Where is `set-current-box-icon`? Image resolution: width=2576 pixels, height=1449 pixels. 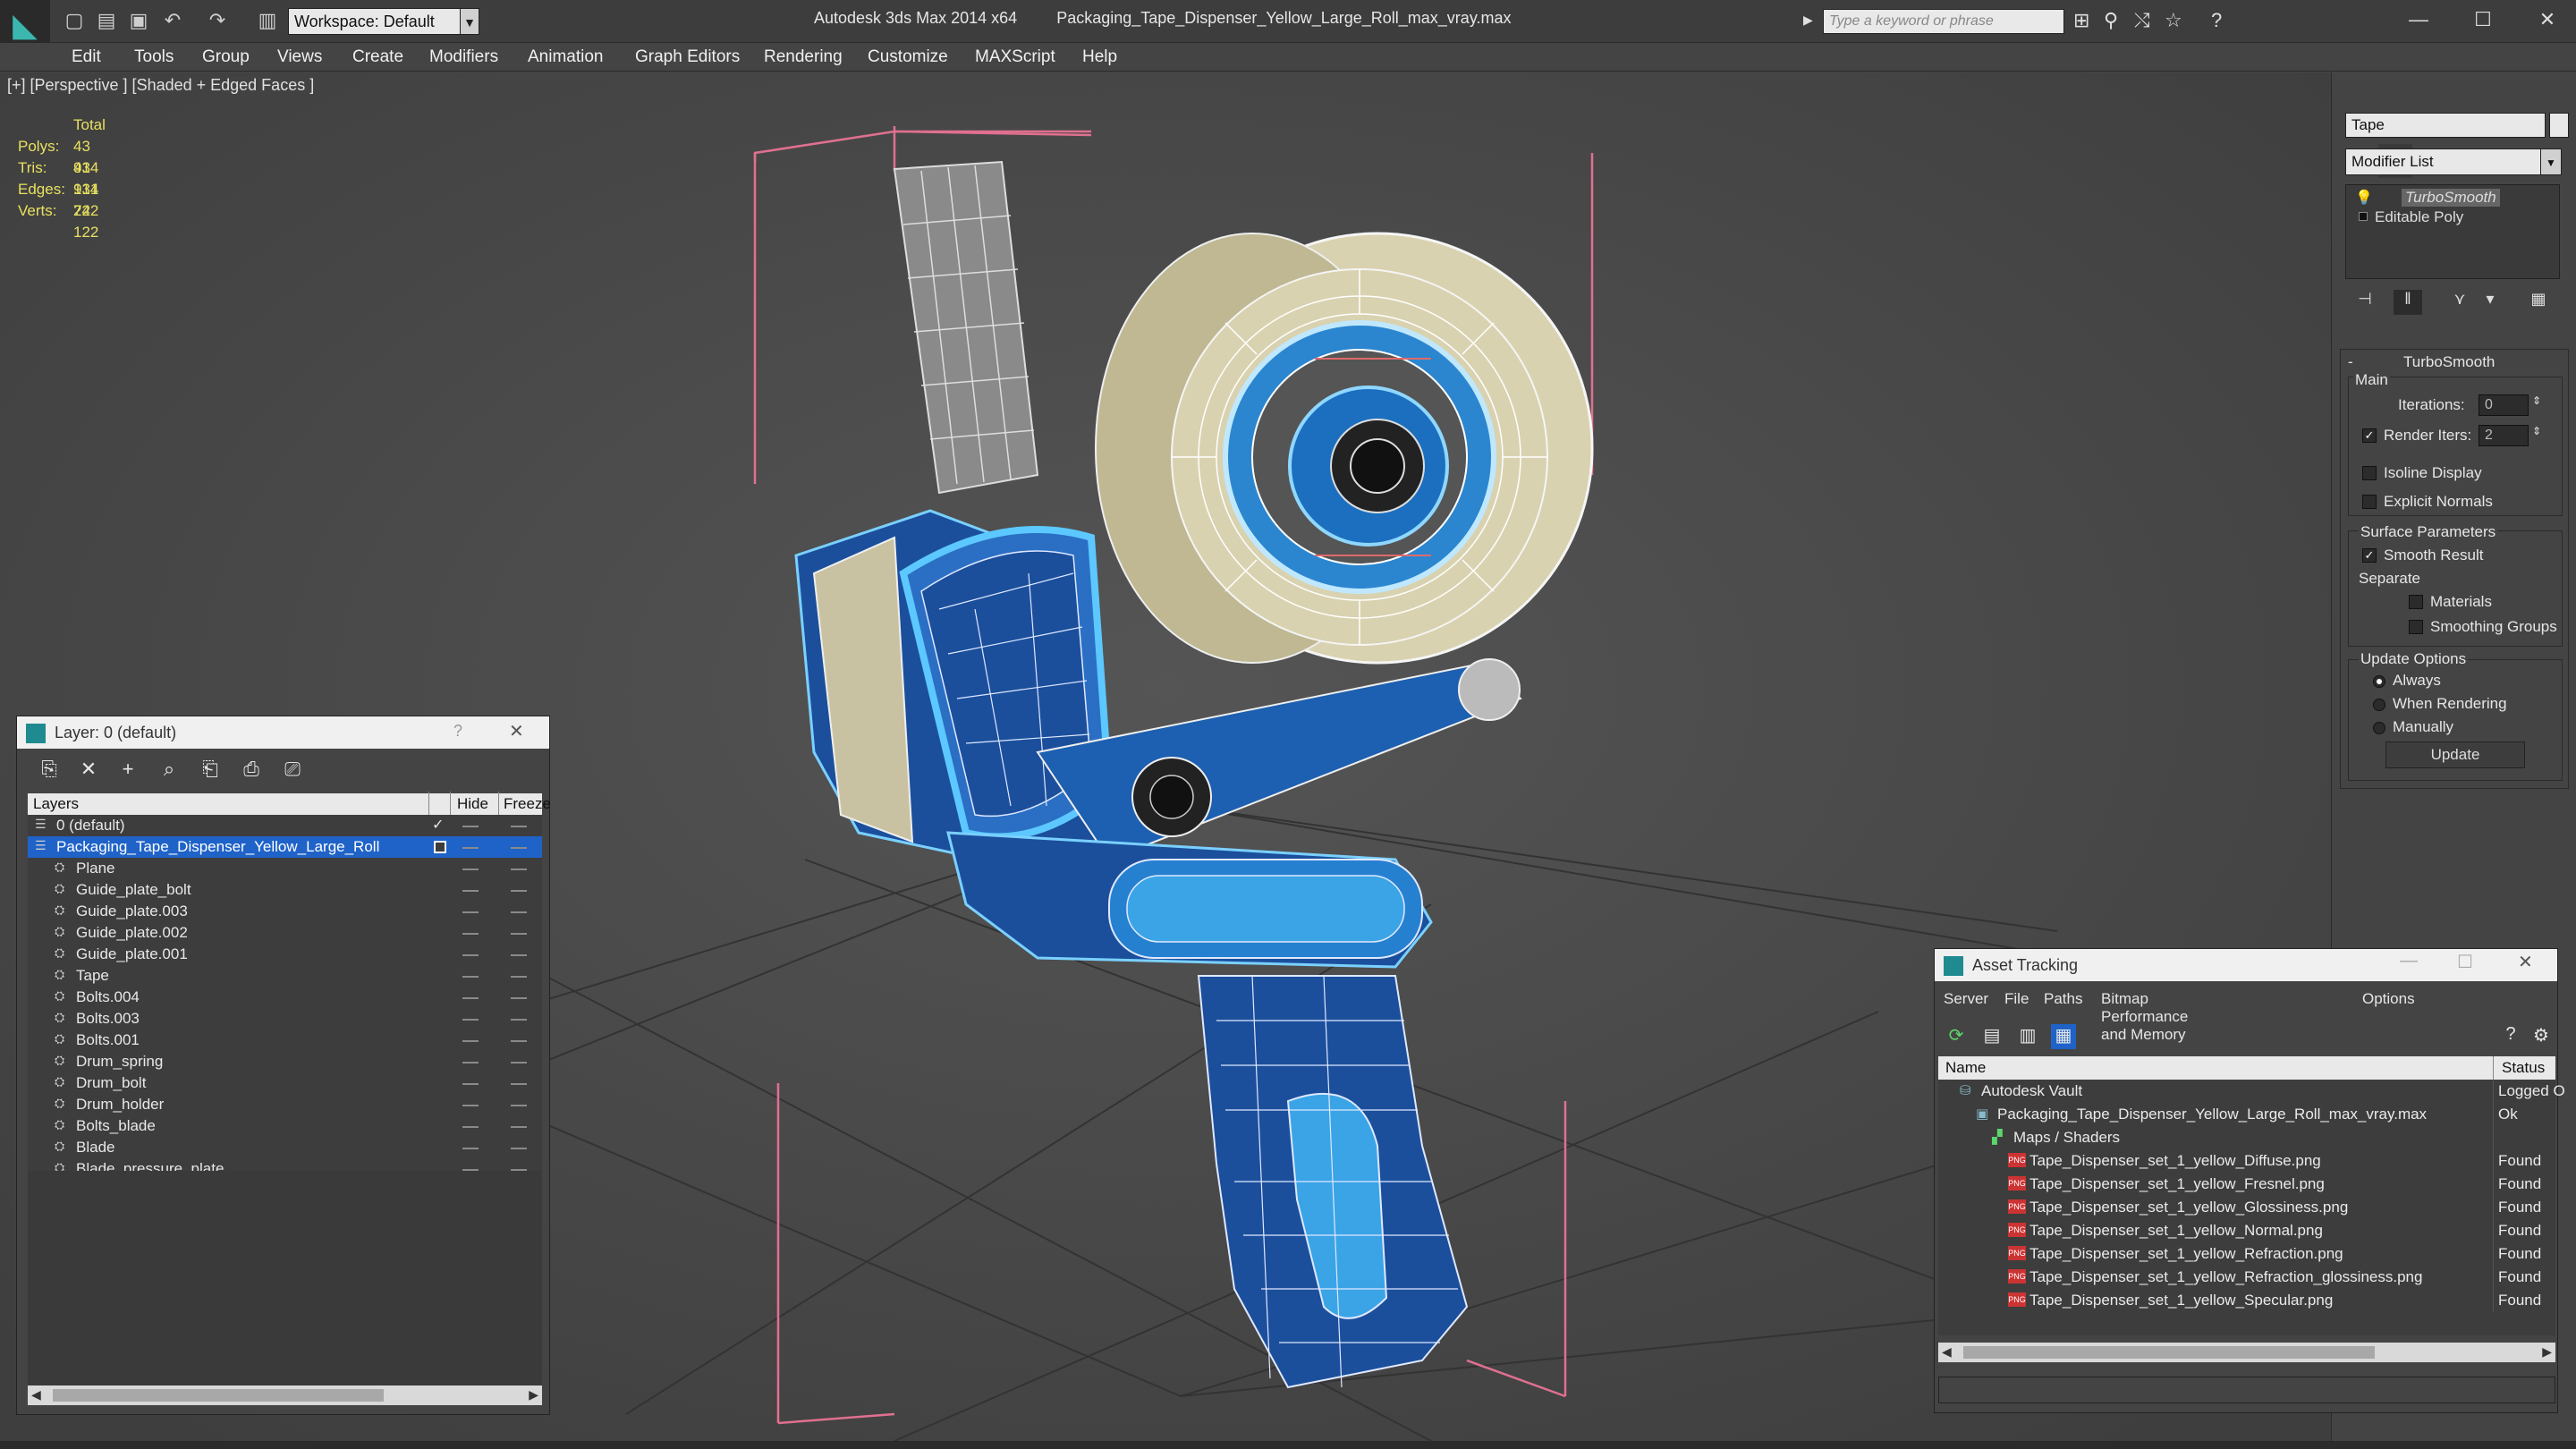 set-current-box-icon is located at coordinates (440, 847).